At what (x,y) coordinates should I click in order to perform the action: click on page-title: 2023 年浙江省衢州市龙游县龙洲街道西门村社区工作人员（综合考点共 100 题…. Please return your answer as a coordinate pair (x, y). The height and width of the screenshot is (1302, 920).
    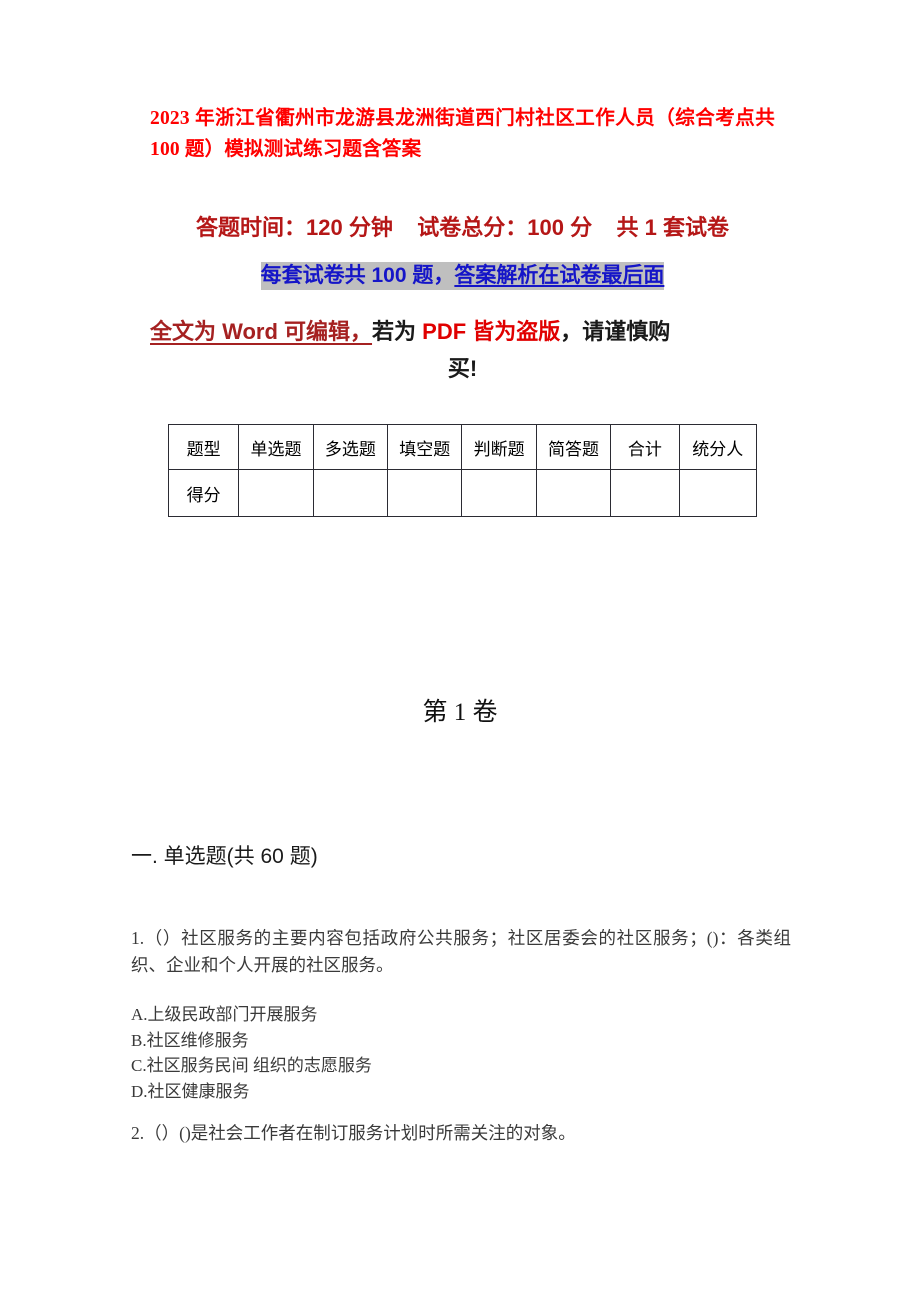
    Looking at the image, I should click on (462, 134).